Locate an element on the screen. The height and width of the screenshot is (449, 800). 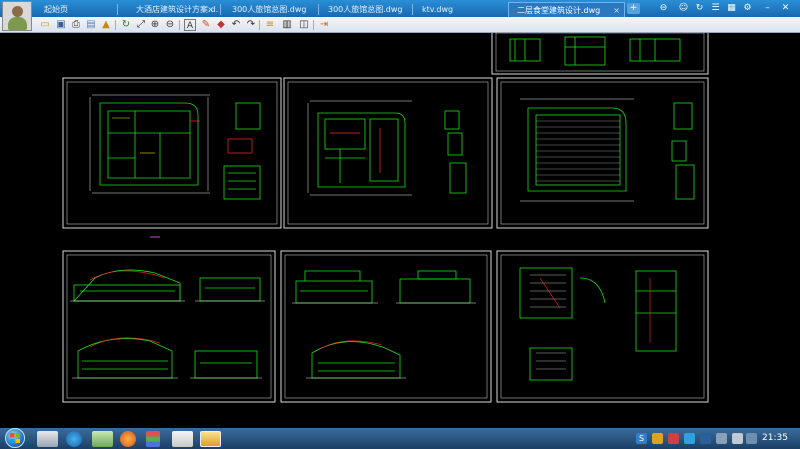
tab-canteen-design: 二层食堂建筑设计.dwg × is located at coordinates (566, 9).